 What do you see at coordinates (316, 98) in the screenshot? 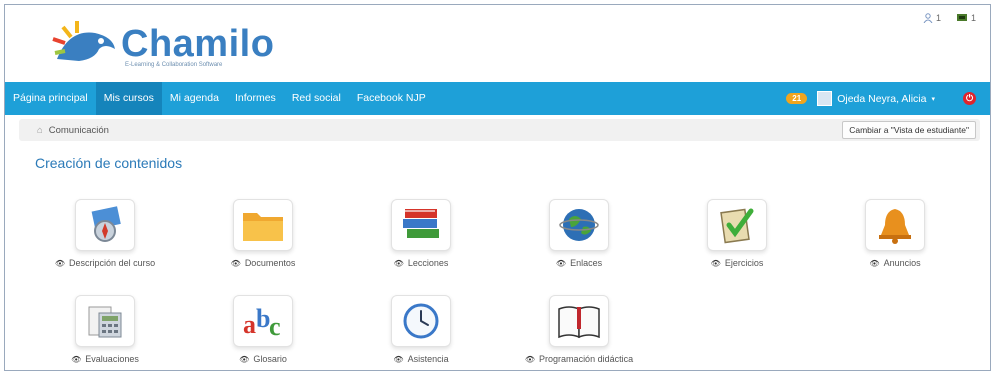
I see `nav-item-social: Red social` at bounding box center [316, 98].